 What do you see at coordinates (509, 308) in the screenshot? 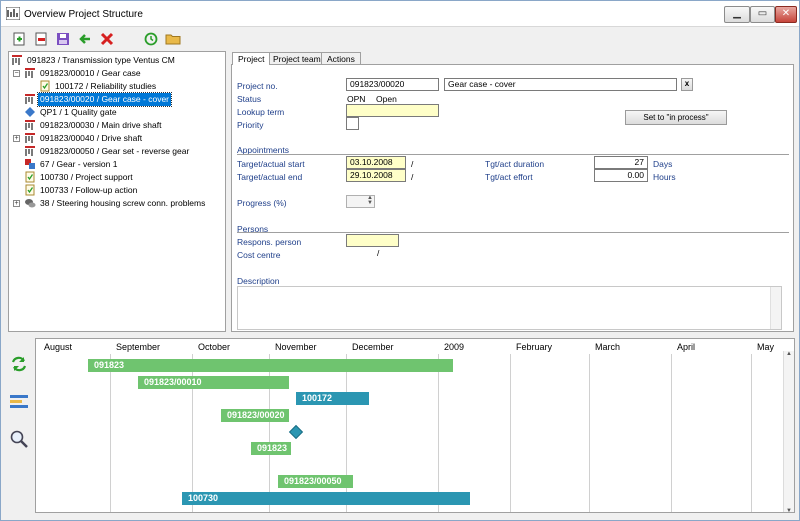
I see `description-textarea` at bounding box center [509, 308].